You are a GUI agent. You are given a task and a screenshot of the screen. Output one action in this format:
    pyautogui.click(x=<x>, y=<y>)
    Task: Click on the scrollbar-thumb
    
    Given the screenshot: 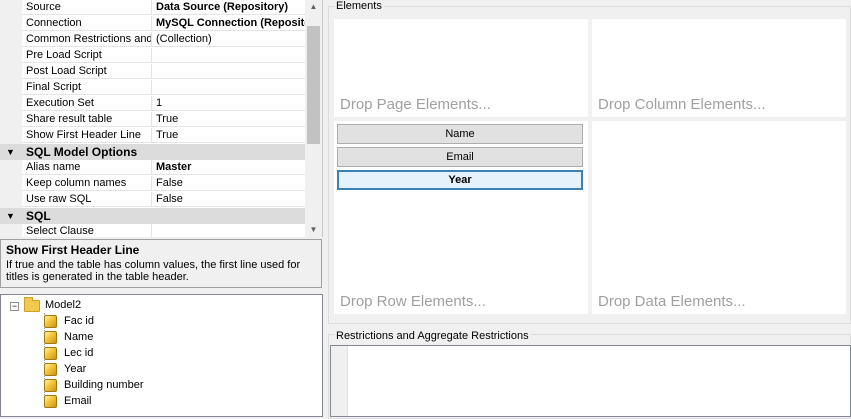 What is the action you would take?
    pyautogui.click(x=313, y=85)
    